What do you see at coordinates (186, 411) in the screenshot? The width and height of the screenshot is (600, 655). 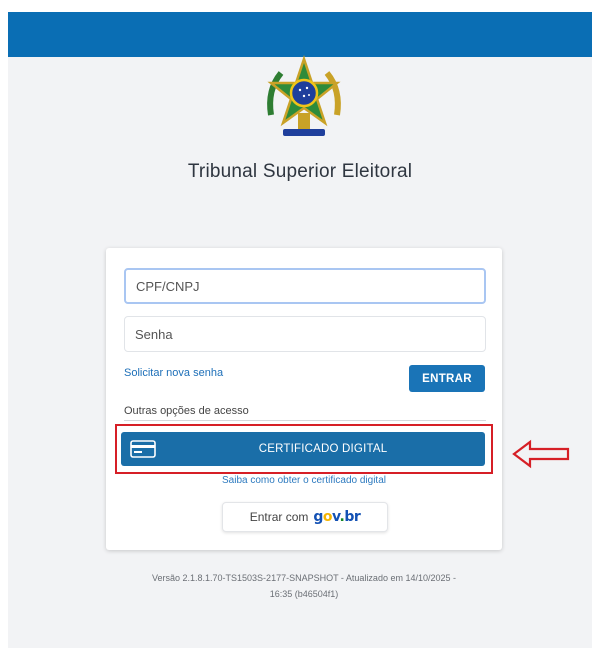 I see `other-options-label: Outras opções de acesso` at bounding box center [186, 411].